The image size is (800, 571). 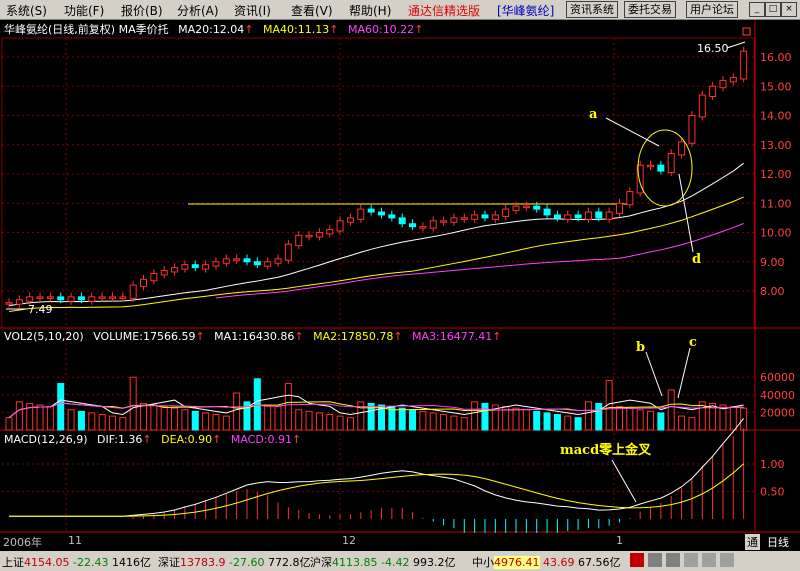 What do you see at coordinates (778, 542) in the screenshot?
I see `tab-daily: 日线` at bounding box center [778, 542].